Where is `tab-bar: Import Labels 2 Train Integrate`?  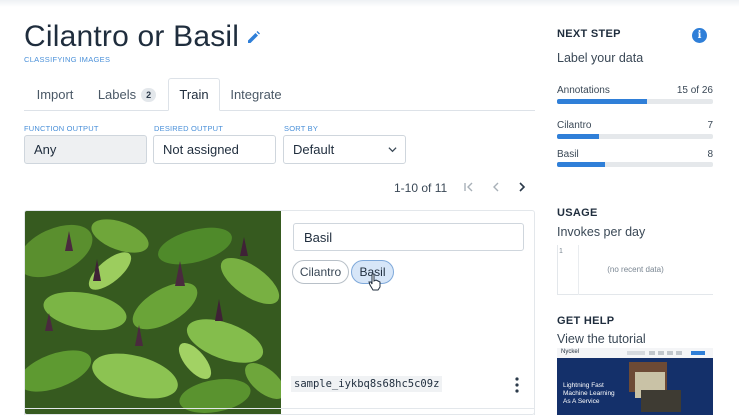 tab-bar: Import Labels 2 Train Integrate is located at coordinates (279, 94).